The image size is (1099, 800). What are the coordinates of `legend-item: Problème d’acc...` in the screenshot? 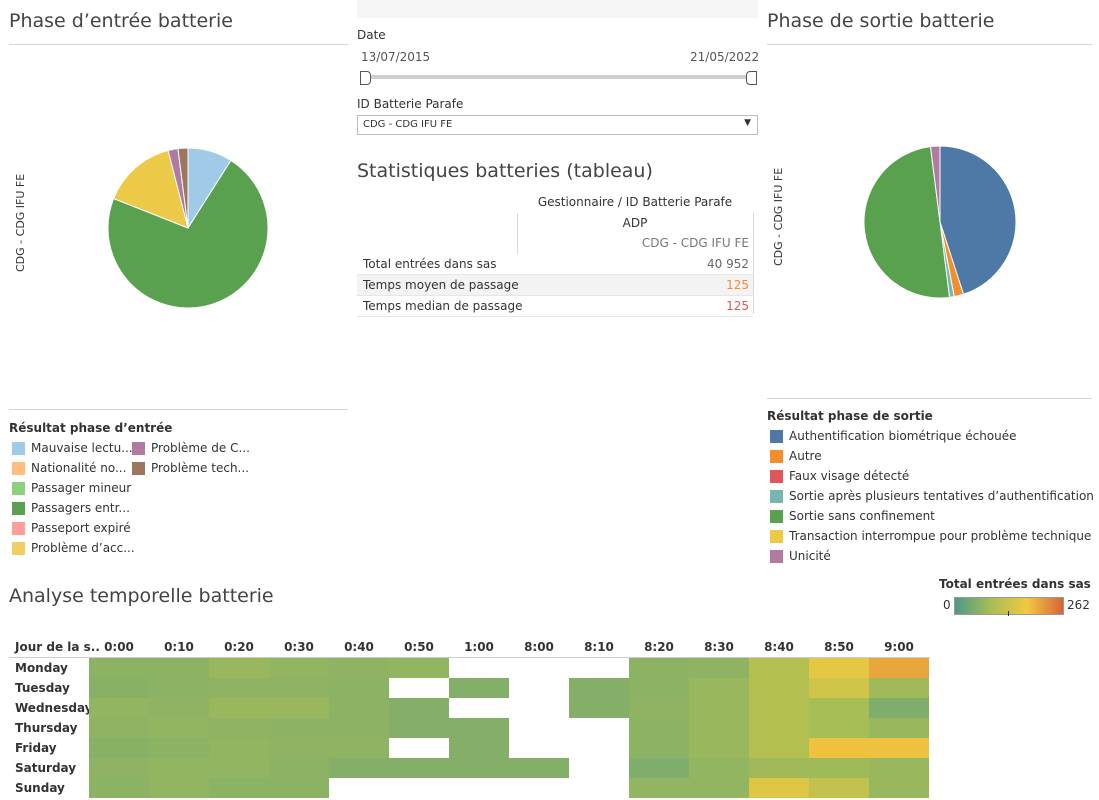 It's located at (73, 548).